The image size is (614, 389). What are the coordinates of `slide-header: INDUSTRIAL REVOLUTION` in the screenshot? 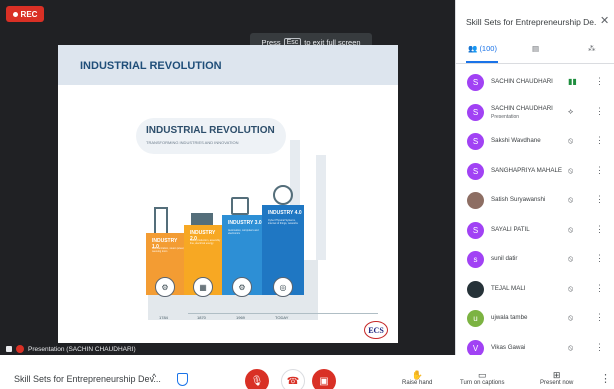 It's located at (228, 65).